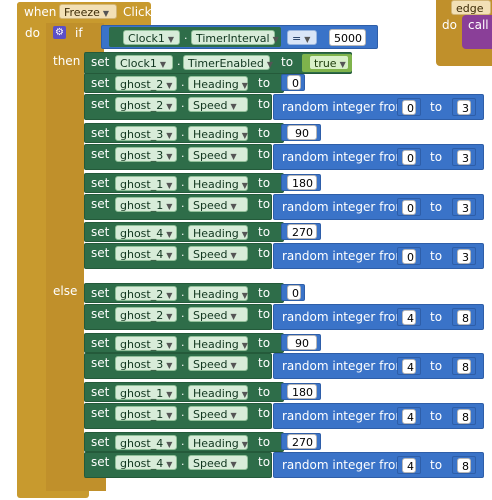 The height and width of the screenshot is (500, 492). Describe the element at coordinates (228, 62) in the screenshot. I see `timer-property-dropdown: TimerEnabled ▼` at that location.